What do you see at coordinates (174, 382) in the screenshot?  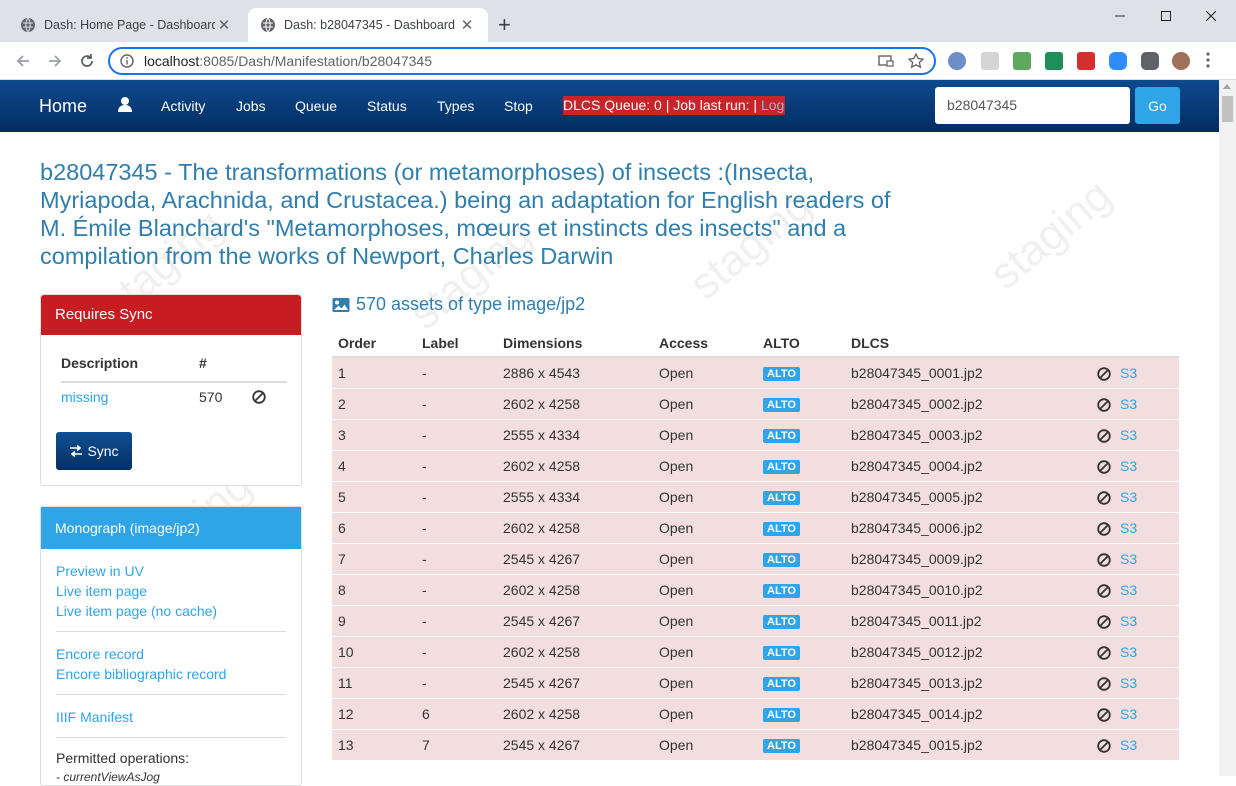 I see `divider` at bounding box center [174, 382].